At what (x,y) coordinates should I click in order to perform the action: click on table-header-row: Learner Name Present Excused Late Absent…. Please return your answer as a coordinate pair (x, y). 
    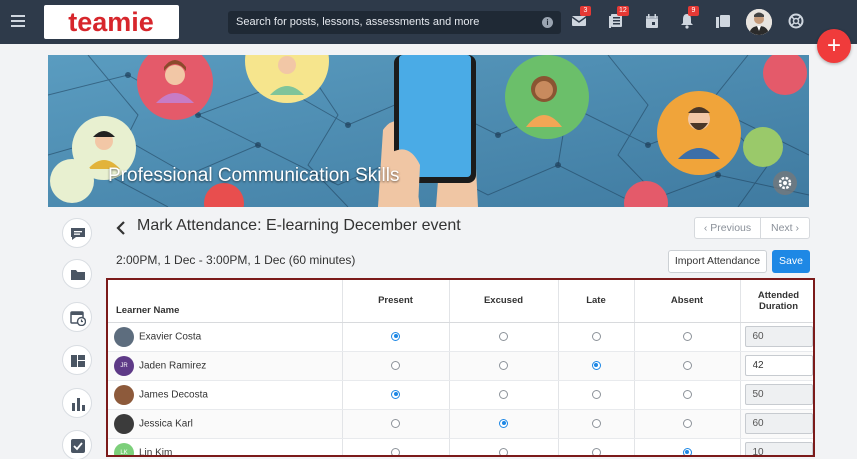
    Looking at the image, I should click on (460, 301).